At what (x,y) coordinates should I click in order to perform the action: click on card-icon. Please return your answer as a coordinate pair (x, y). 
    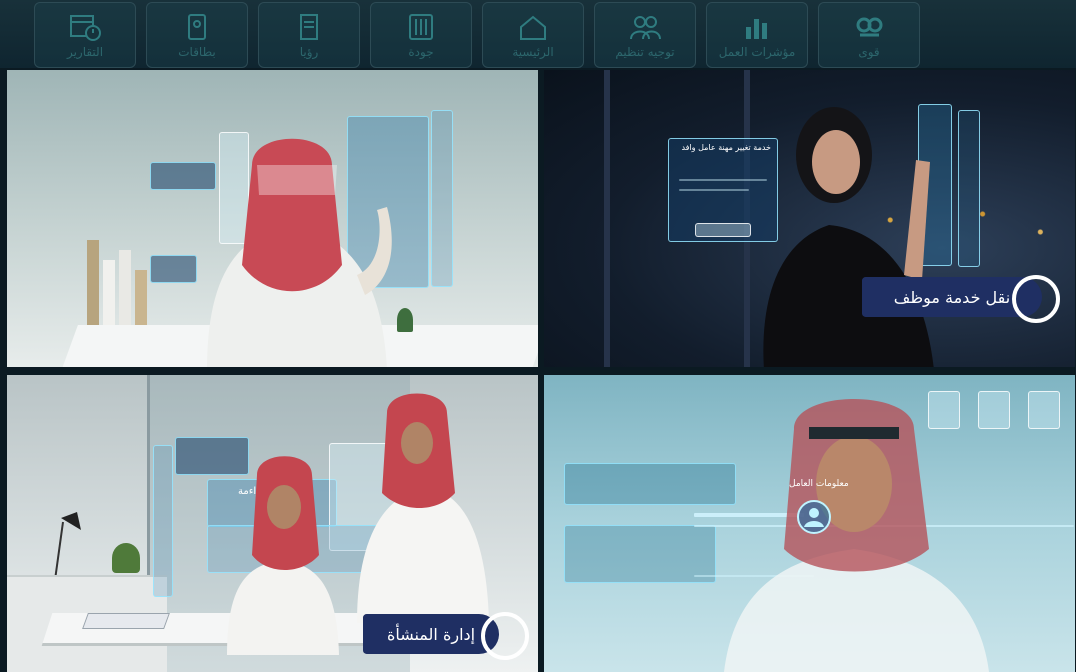
    Looking at the image, I should click on (197, 27).